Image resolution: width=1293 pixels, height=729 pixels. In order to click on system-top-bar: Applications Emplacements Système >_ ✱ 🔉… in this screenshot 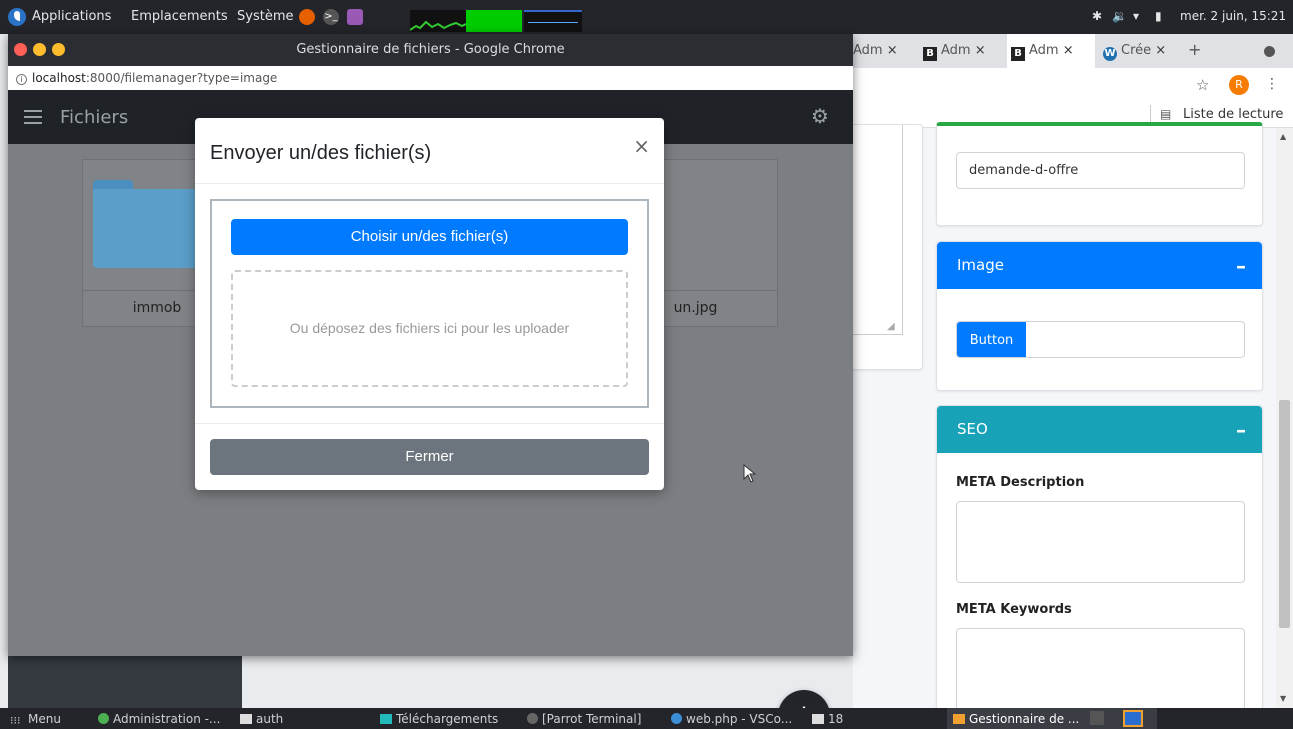, I will do `click(646, 17)`.